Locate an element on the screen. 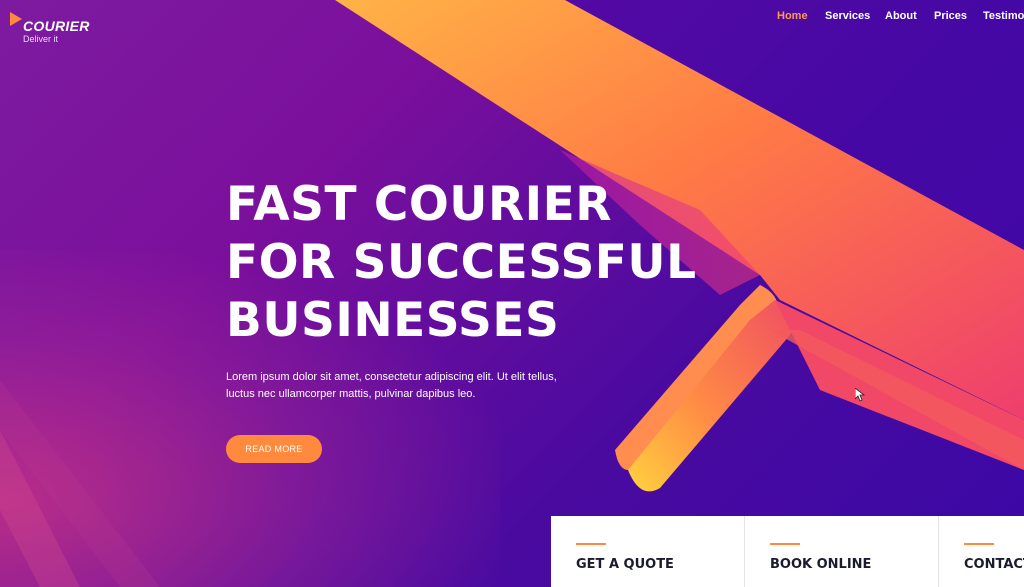 The width and height of the screenshot is (1024, 587). nav-item-about: About is located at coordinates (901, 16).